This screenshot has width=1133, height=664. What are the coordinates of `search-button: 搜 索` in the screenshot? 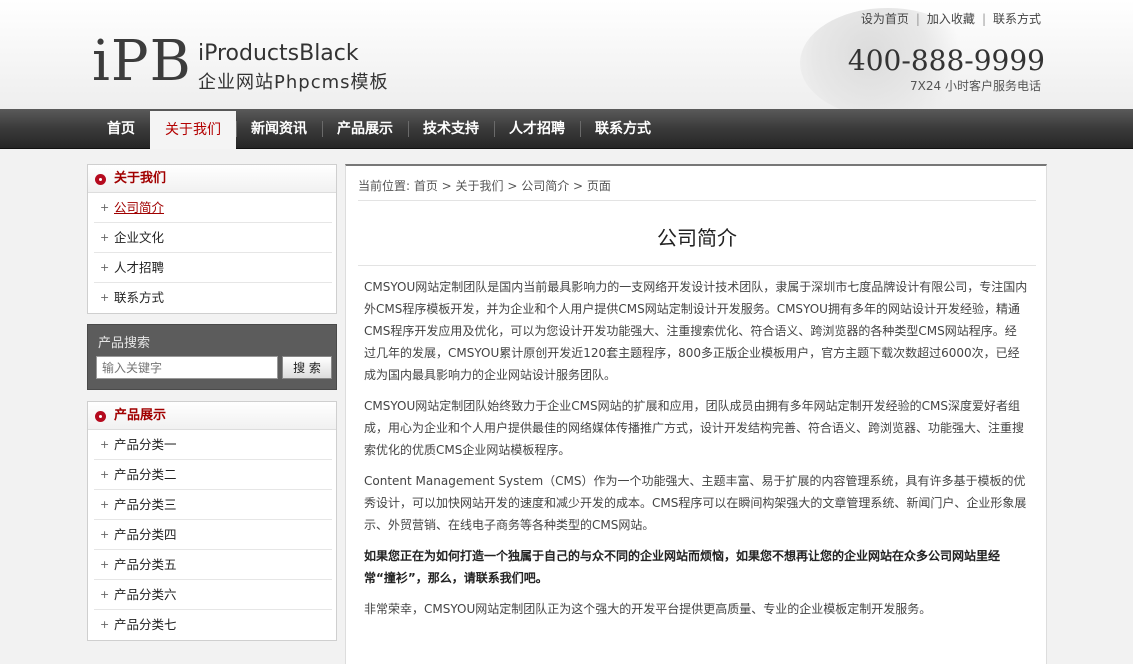 It's located at (307, 367).